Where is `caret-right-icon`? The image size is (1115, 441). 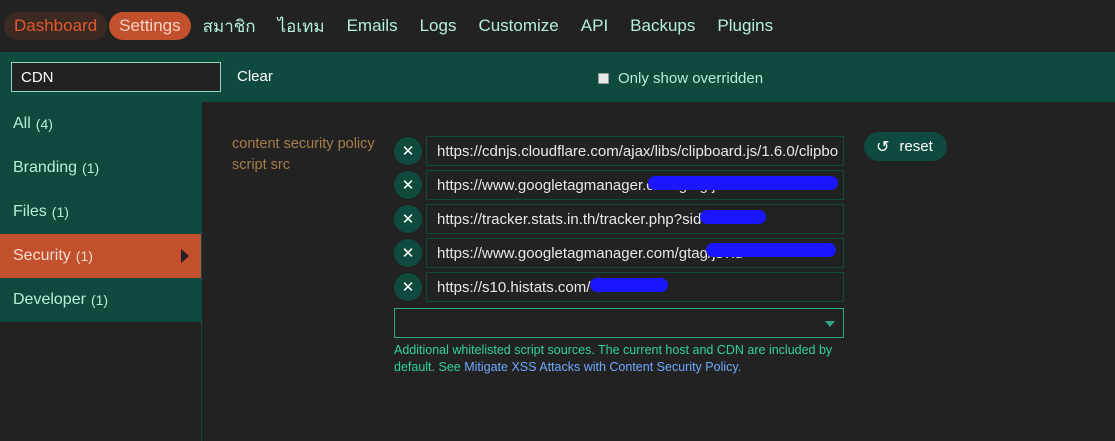 caret-right-icon is located at coordinates (185, 256).